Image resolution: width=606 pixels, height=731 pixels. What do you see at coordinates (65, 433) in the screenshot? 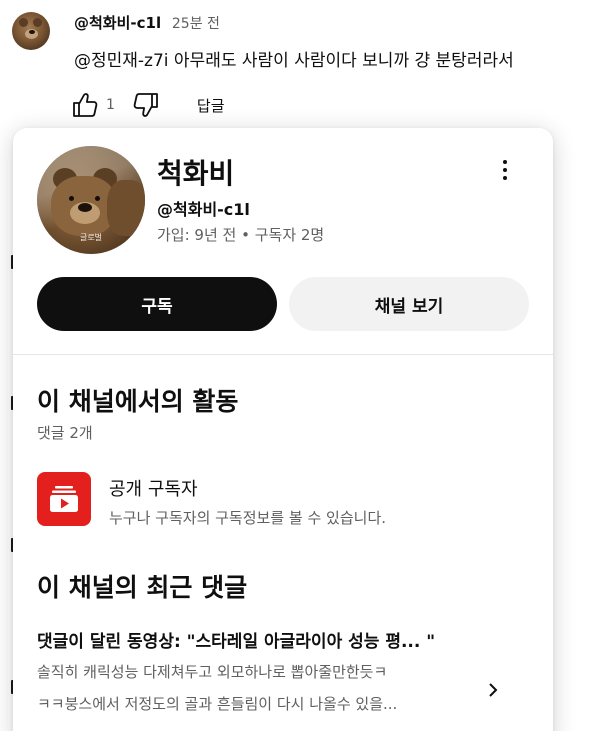
I see `activity-comment-count: 댓글 2개` at bounding box center [65, 433].